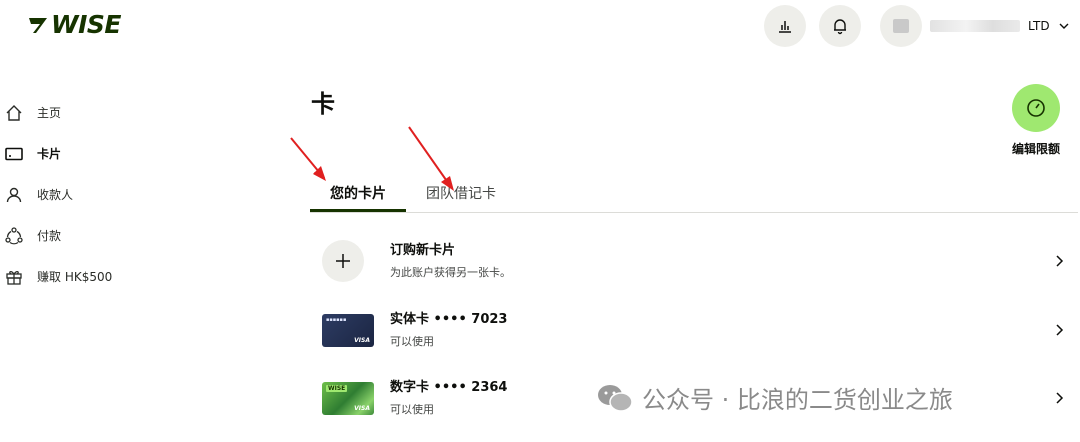  Describe the element at coordinates (100, 235) in the screenshot. I see `sidebar-item-payments: 付款` at that location.